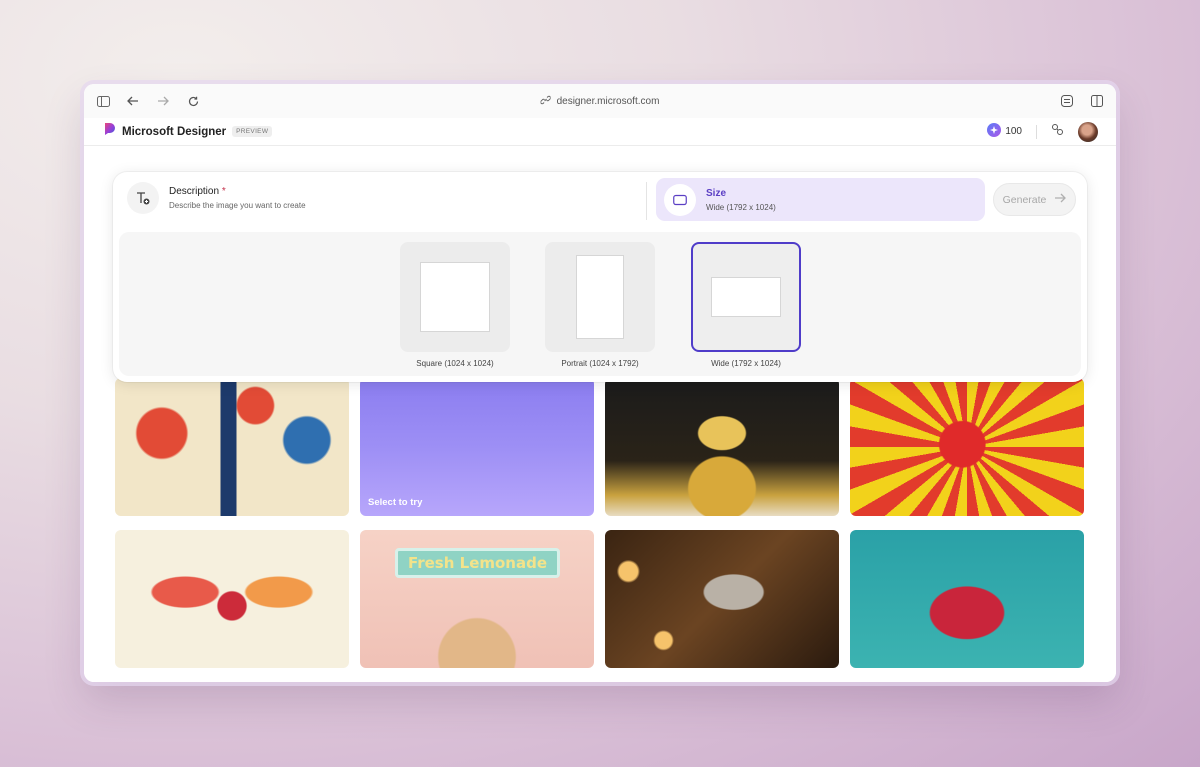  I want to click on browser-toolbar: designer.microsoft.com, so click(600, 101).